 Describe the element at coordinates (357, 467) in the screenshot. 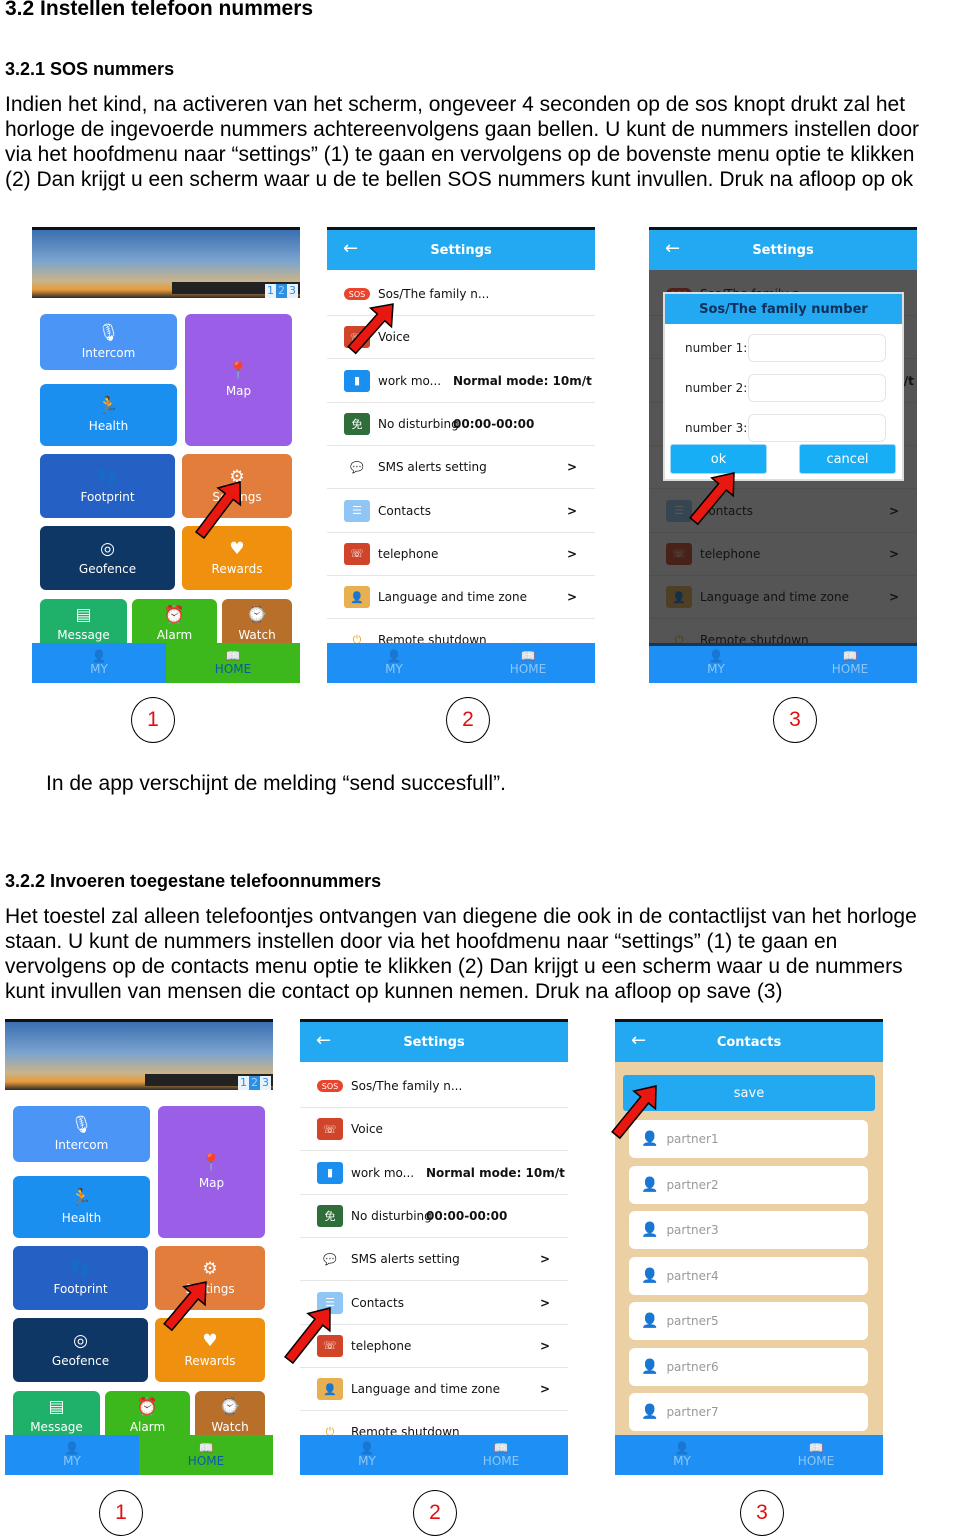

I see `sms-icon: 💬` at that location.